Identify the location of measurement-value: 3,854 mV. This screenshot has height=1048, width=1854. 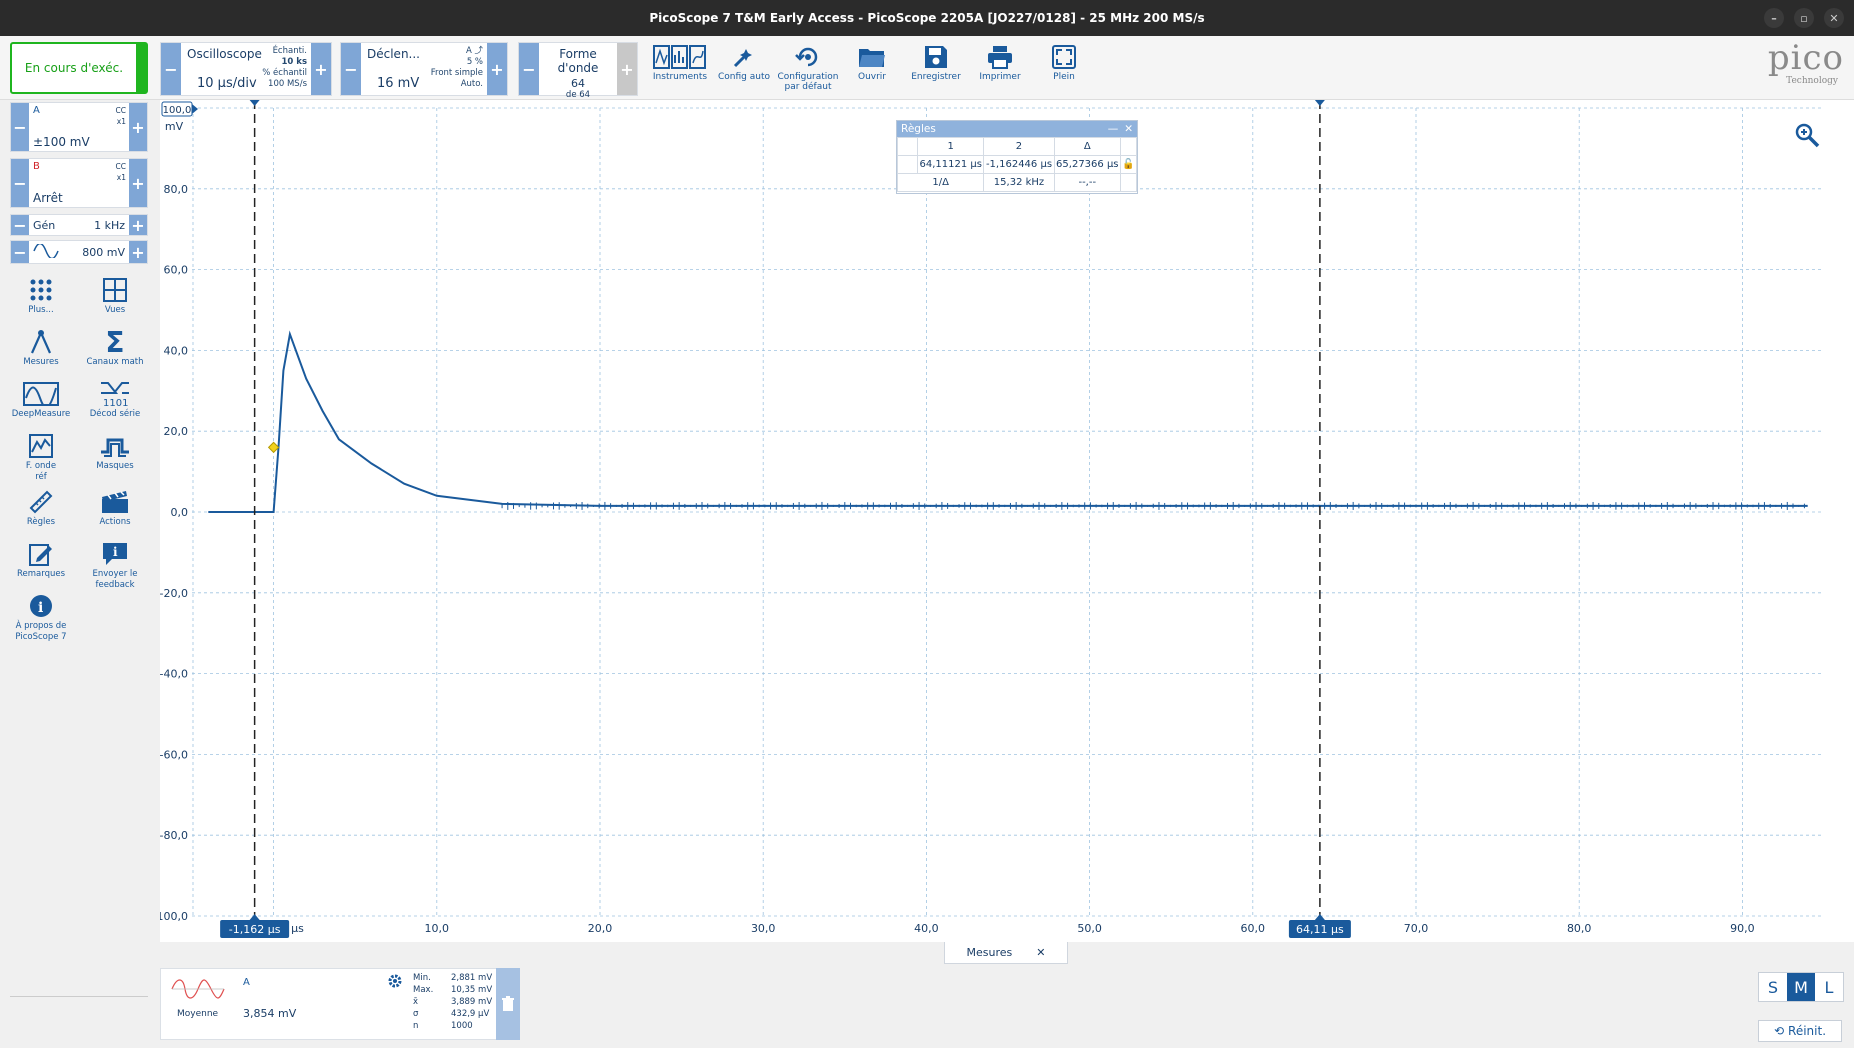
(270, 1013).